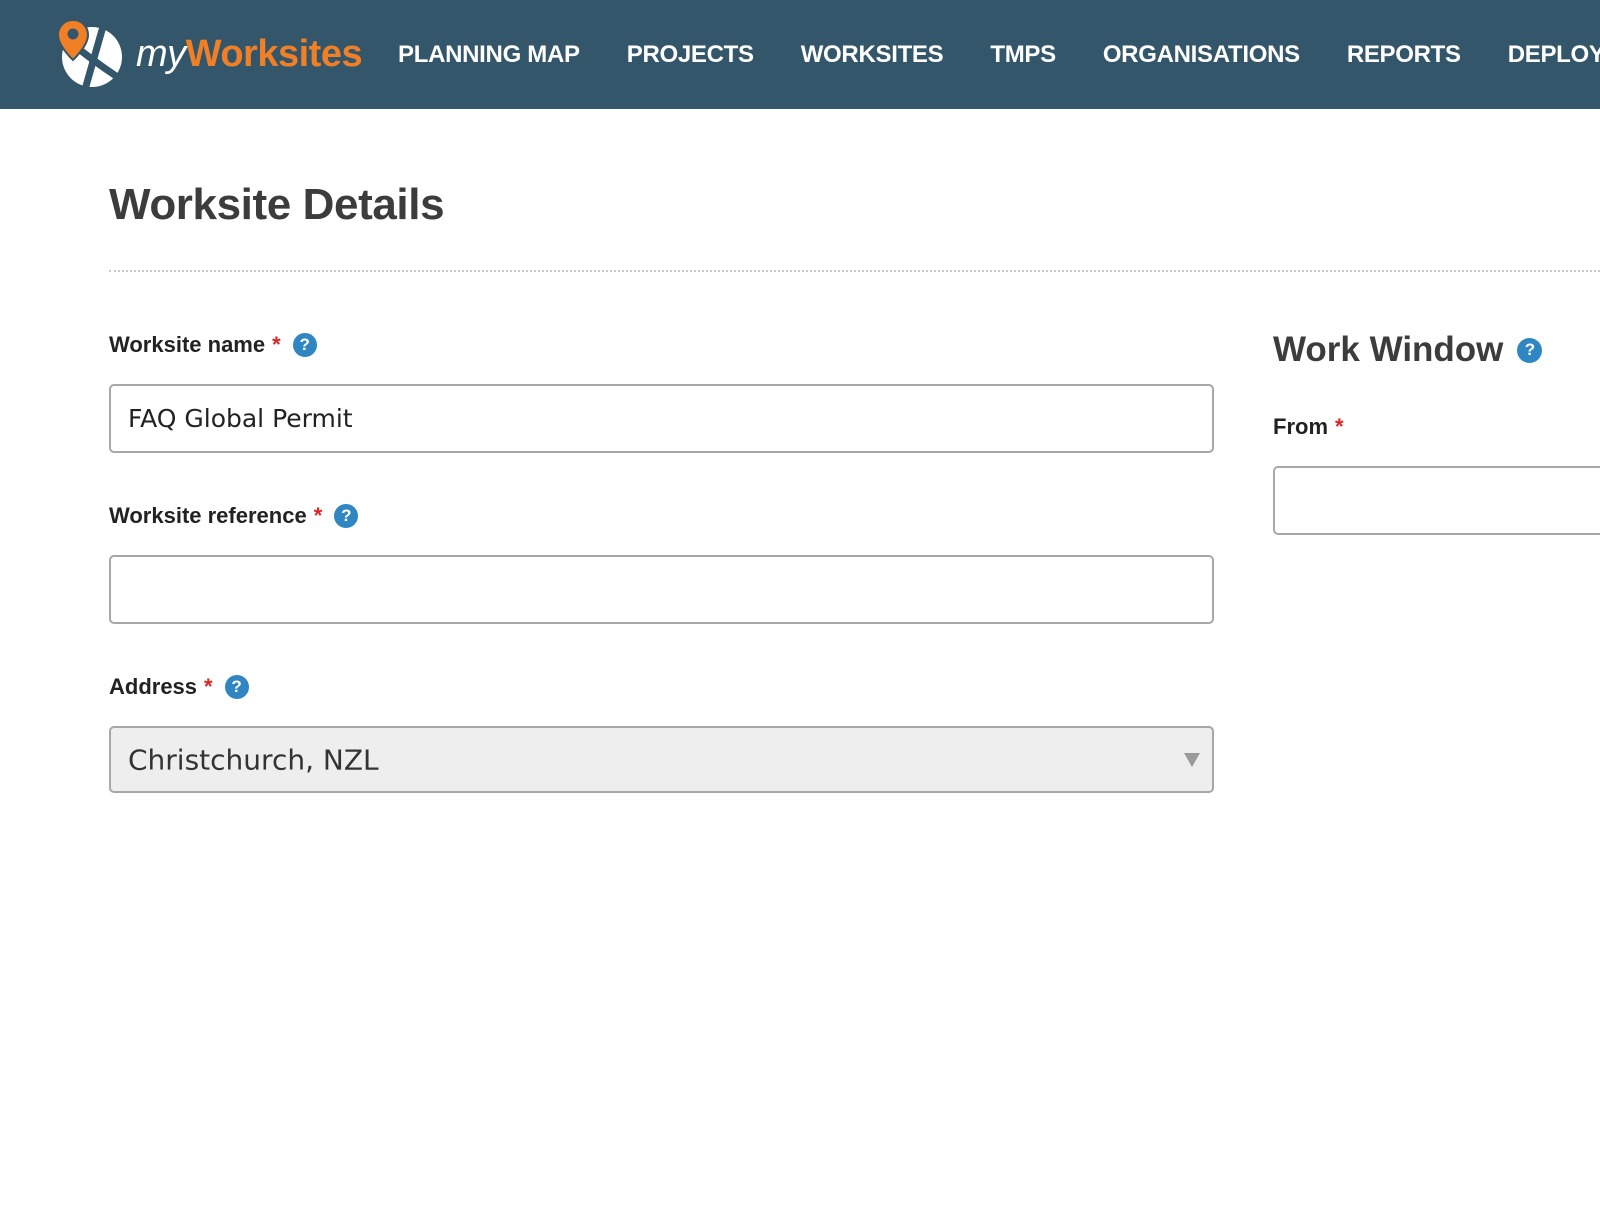 This screenshot has width=1600, height=1226. I want to click on logo-suffix: Worksites, so click(274, 54).